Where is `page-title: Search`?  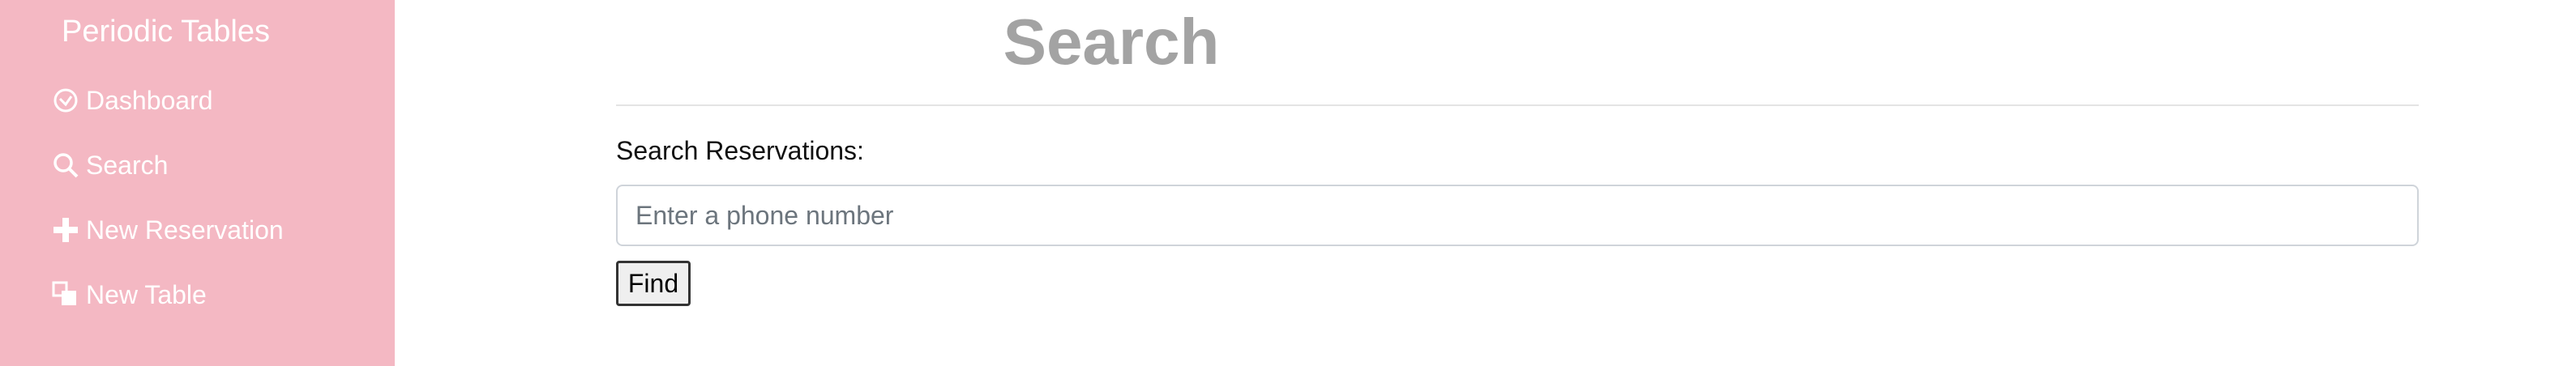 page-title: Search is located at coordinates (1111, 42).